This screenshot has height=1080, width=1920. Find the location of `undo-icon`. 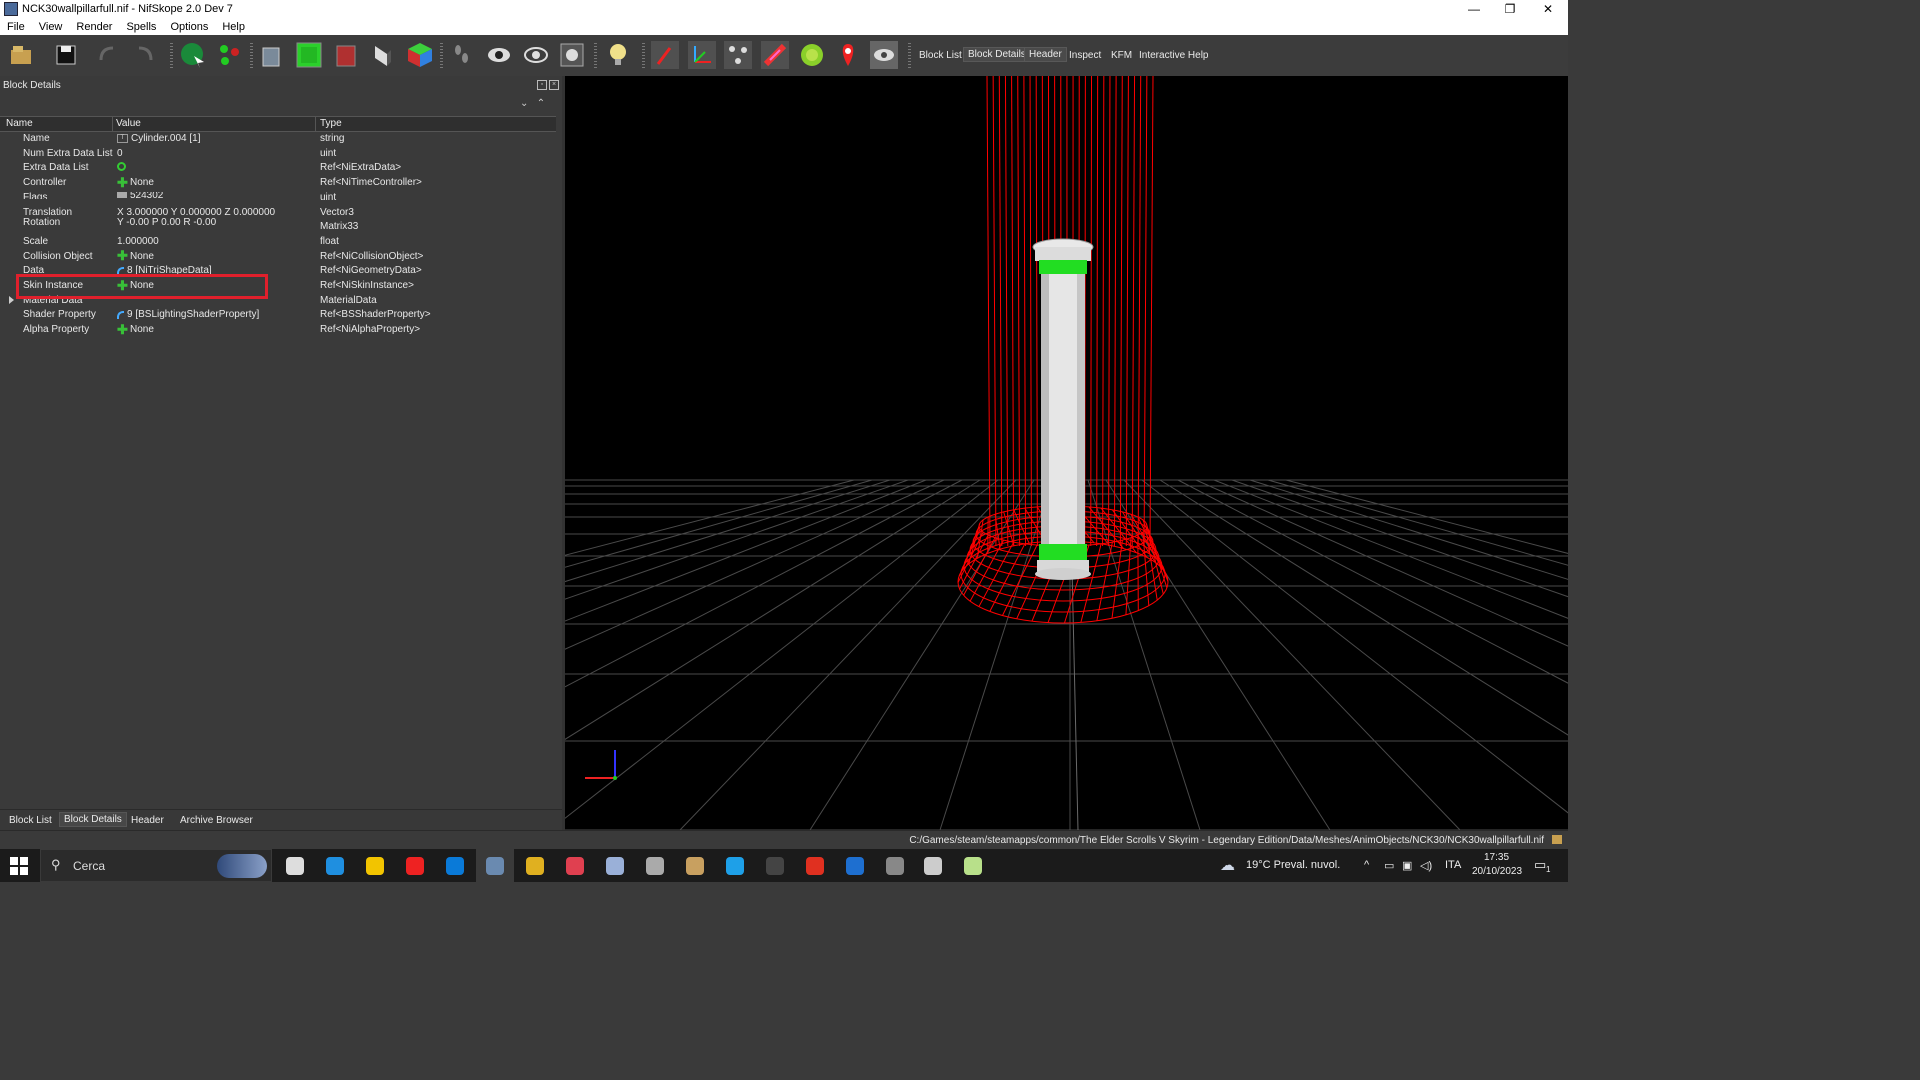

undo-icon is located at coordinates (108, 55).